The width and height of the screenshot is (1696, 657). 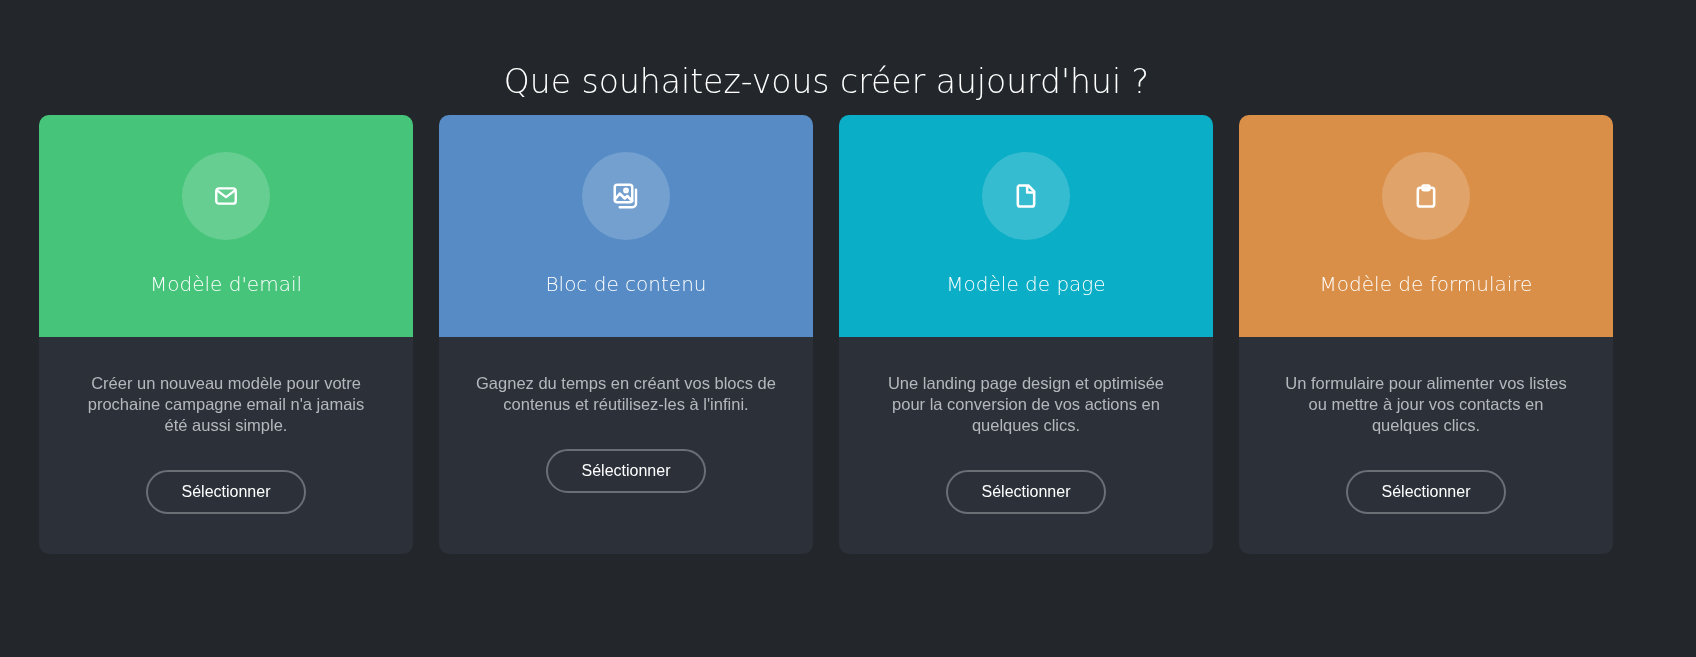 I want to click on card-title: Modèle d'email, so click(x=226, y=284).